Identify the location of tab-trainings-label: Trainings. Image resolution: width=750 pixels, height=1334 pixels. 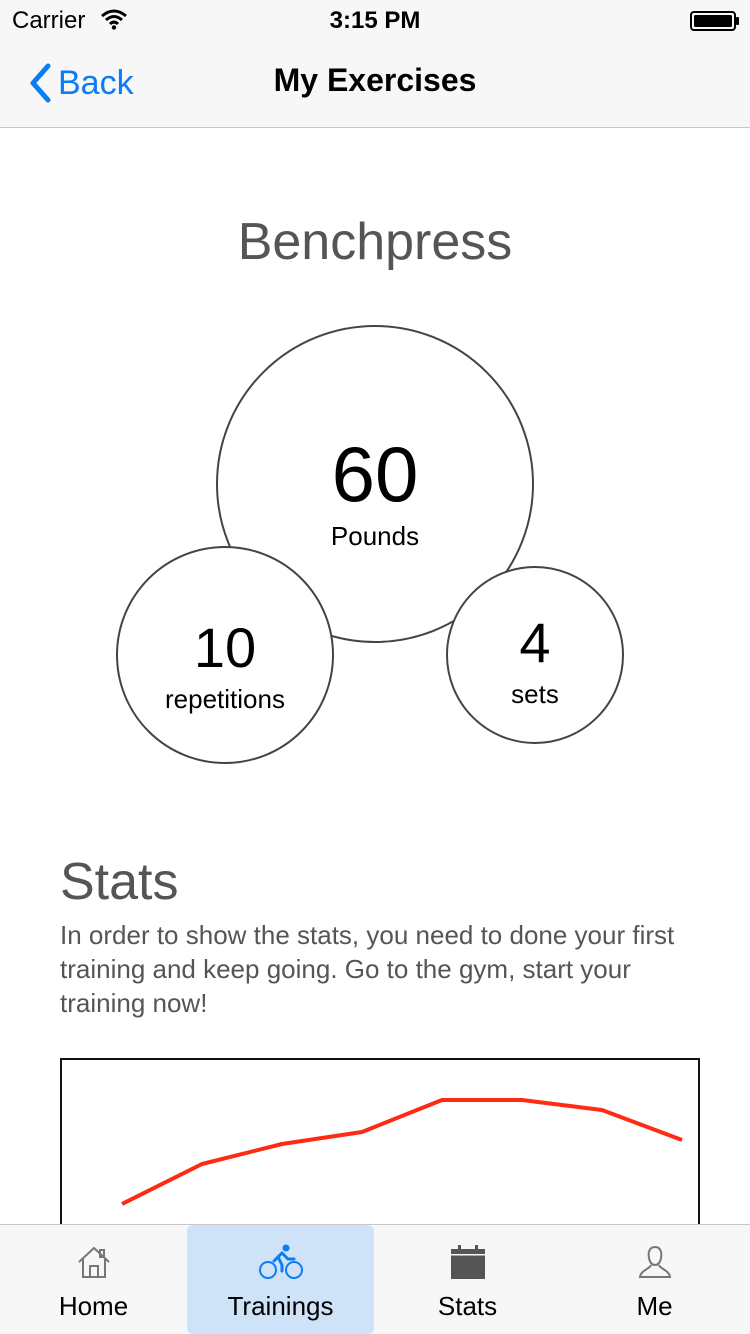
(280, 1306).